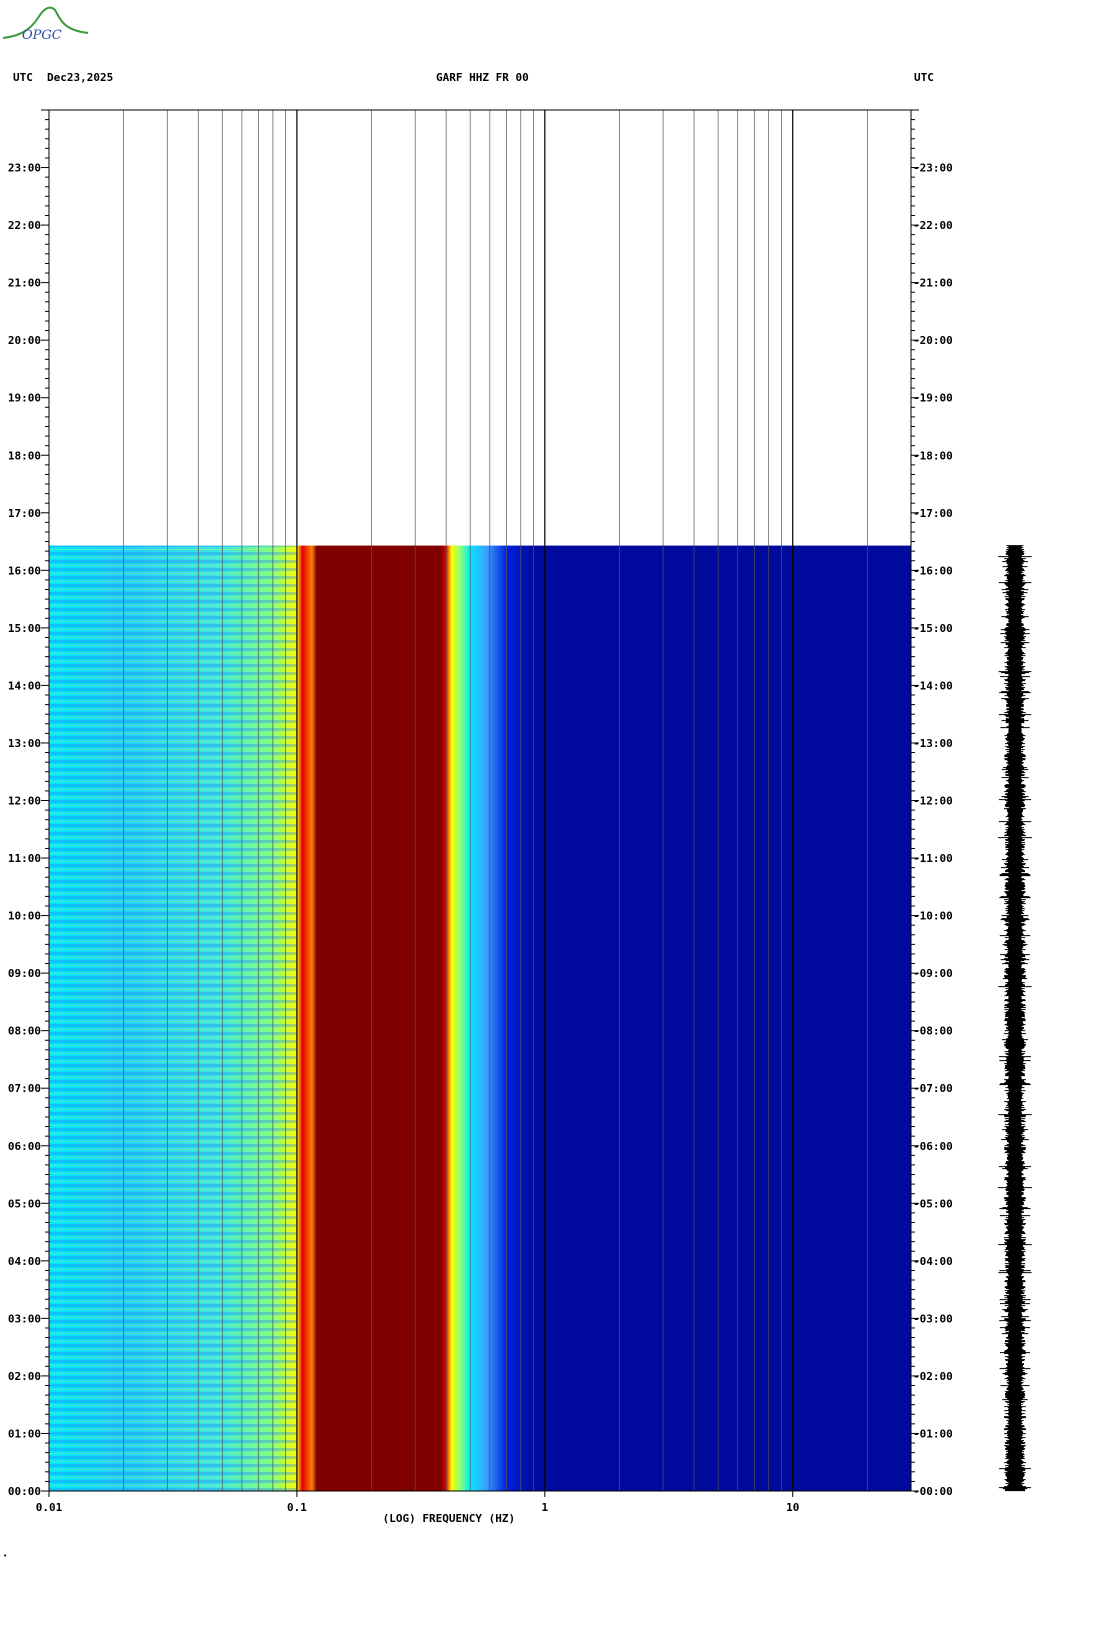 This screenshot has width=1102, height=1634. Describe the element at coordinates (24, 340) in the screenshot. I see `time-tick-label: 20:00` at that location.